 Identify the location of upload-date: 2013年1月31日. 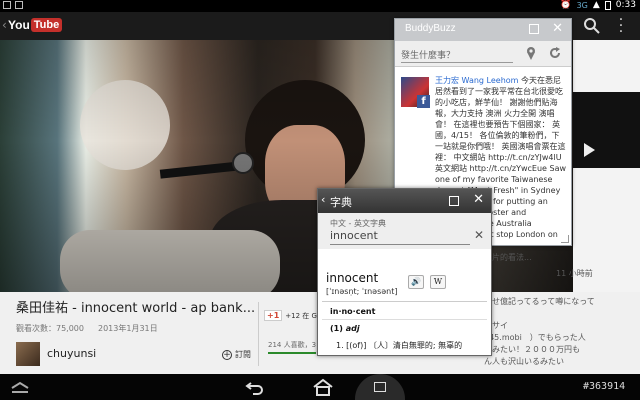
(128, 328).